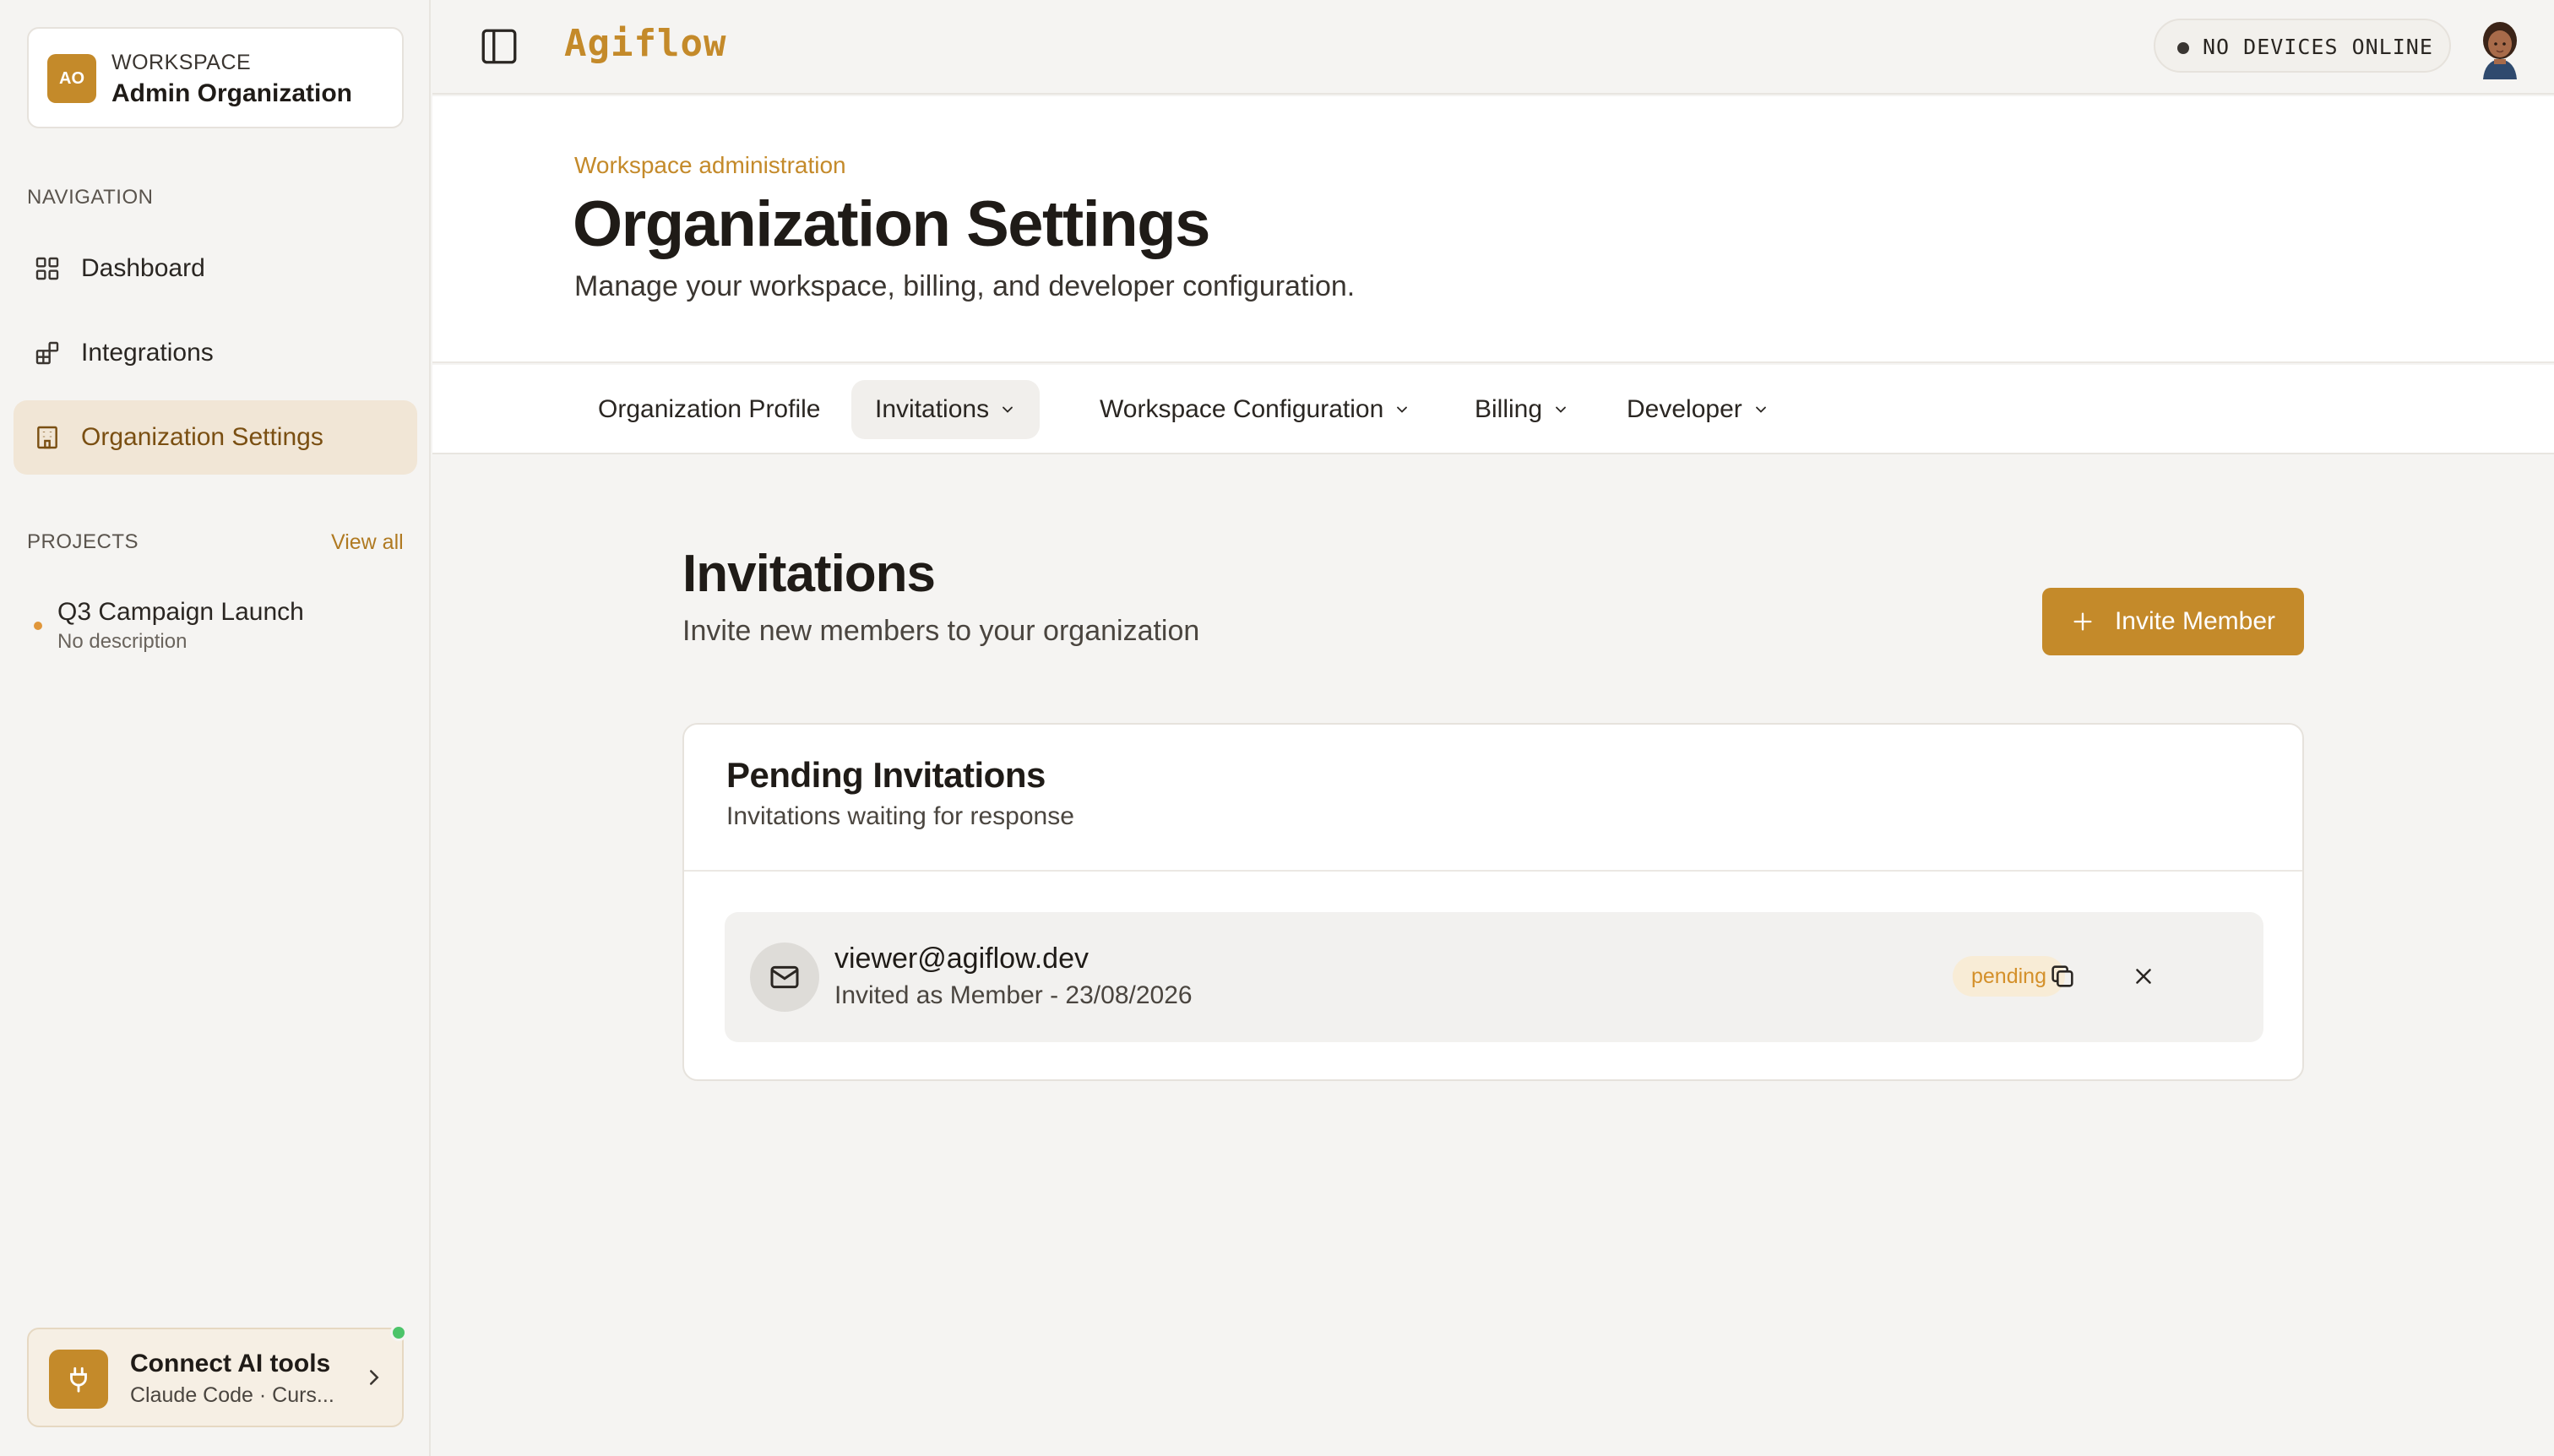  I want to click on building-icon, so click(47, 438).